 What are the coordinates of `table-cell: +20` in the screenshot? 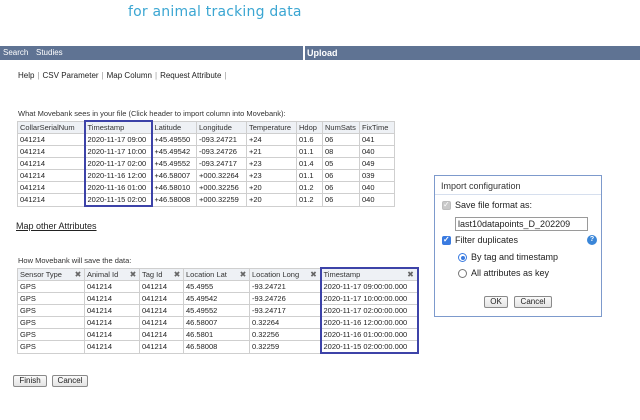 It's located at (271, 187).